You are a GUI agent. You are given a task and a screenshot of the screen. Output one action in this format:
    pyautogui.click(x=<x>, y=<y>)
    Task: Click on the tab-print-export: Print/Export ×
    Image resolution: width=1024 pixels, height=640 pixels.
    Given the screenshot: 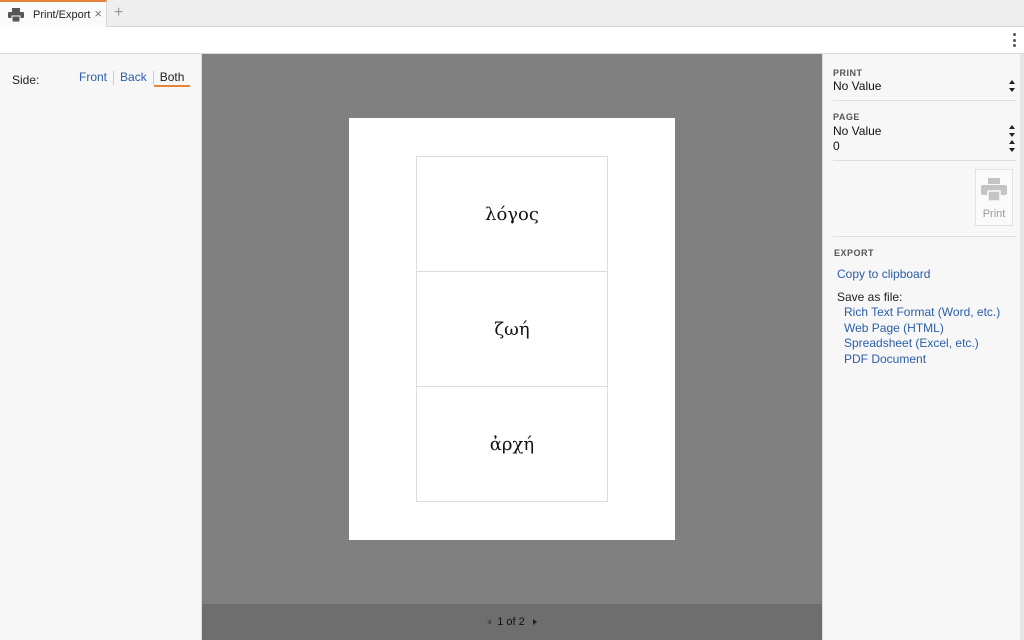 What is the action you would take?
    pyautogui.click(x=53, y=13)
    